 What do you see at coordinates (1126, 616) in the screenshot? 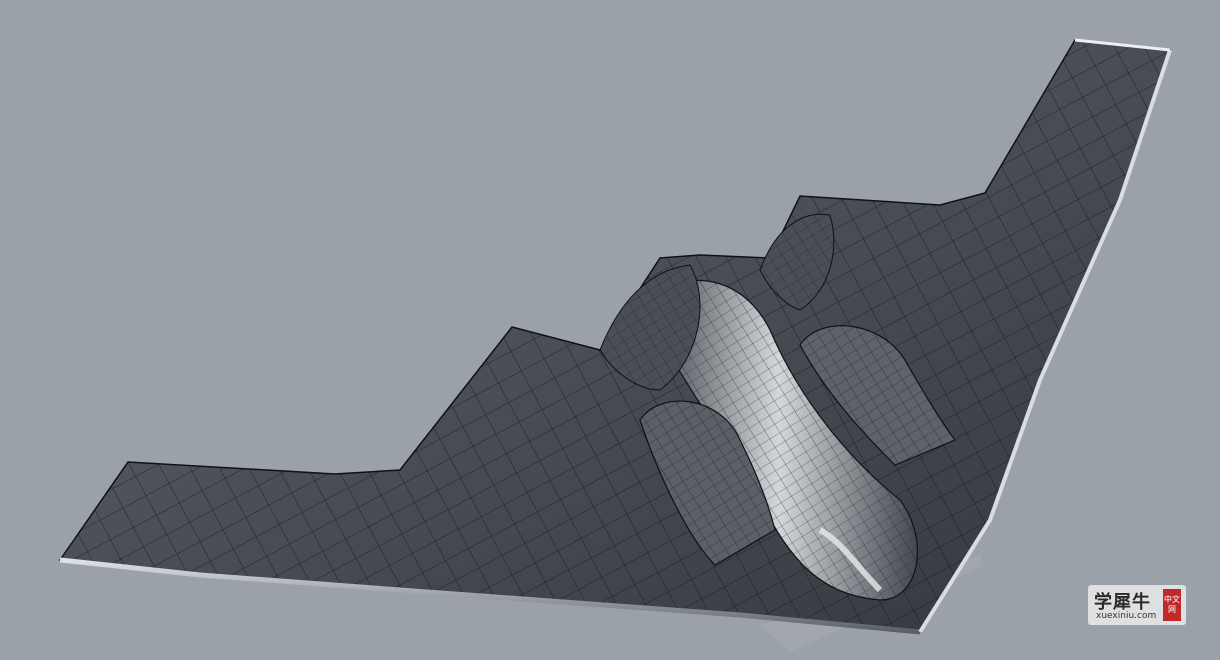
I see `watermark-url: xuexiniu.com` at bounding box center [1126, 616].